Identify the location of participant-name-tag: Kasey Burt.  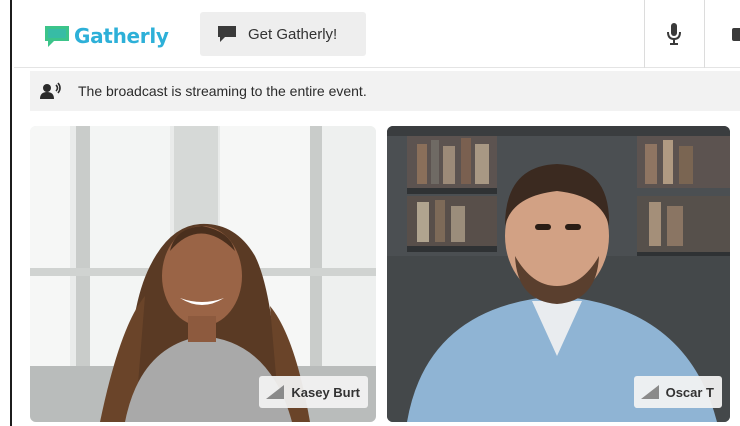
(313, 392).